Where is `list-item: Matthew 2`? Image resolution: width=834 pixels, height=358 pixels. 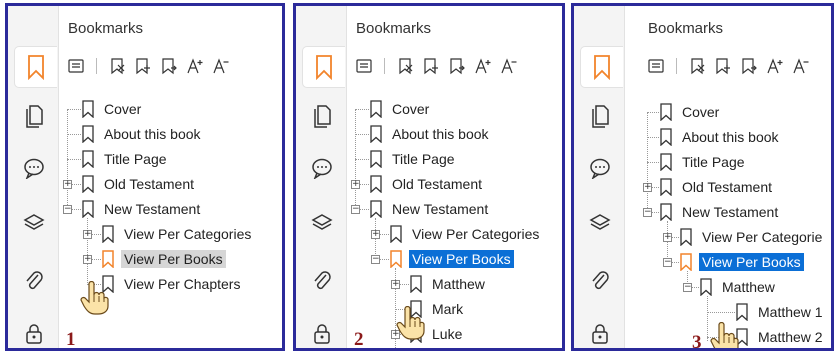
list-item: Matthew 2 is located at coordinates (780, 337).